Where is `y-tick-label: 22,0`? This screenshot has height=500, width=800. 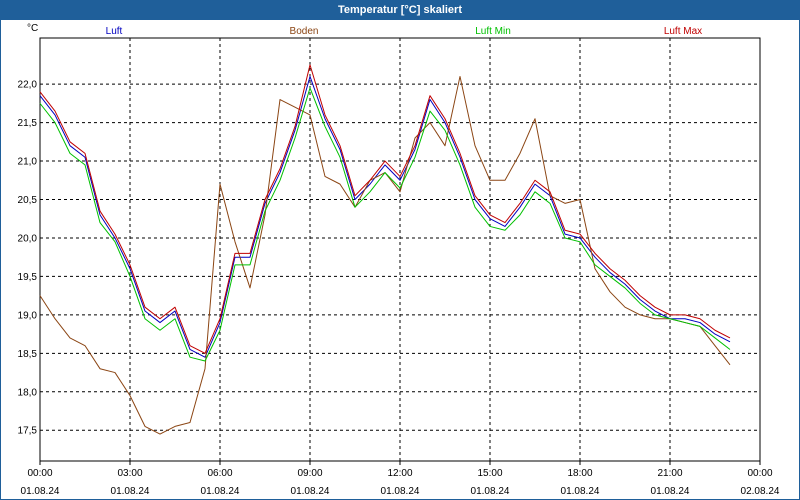
y-tick-label: 22,0 is located at coordinates (28, 85).